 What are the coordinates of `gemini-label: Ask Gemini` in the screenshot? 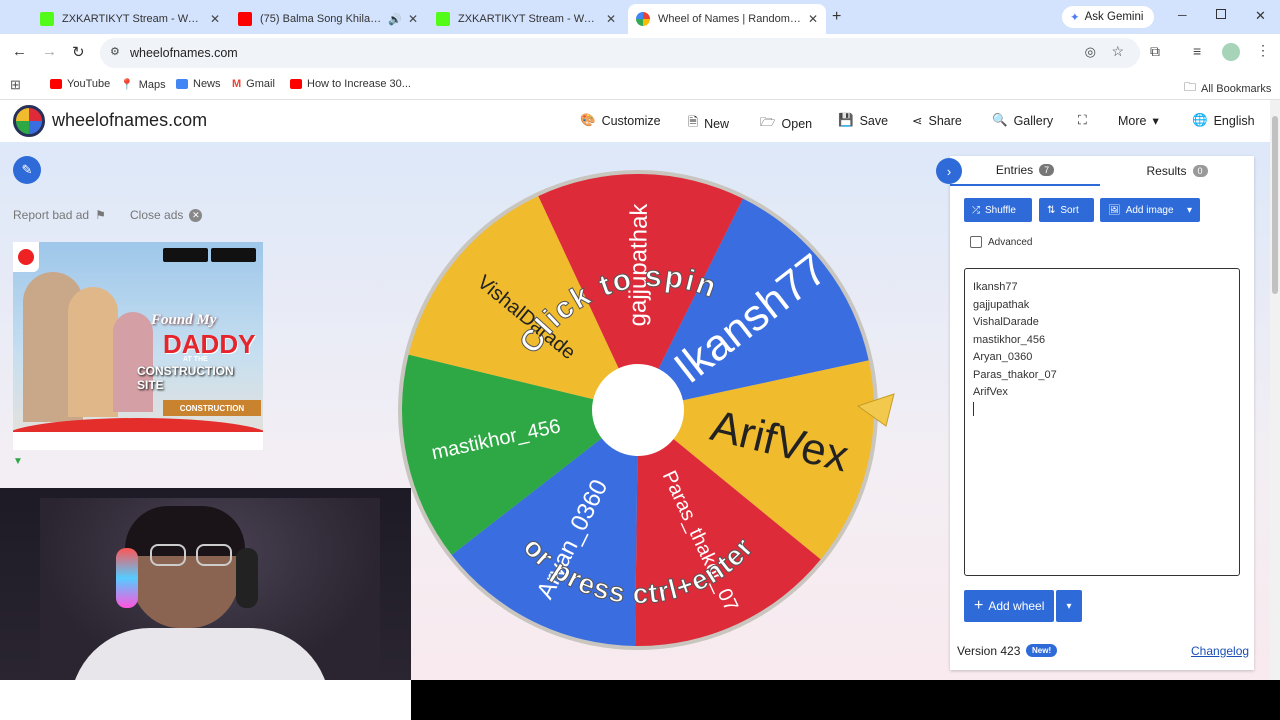 It's located at (1114, 17).